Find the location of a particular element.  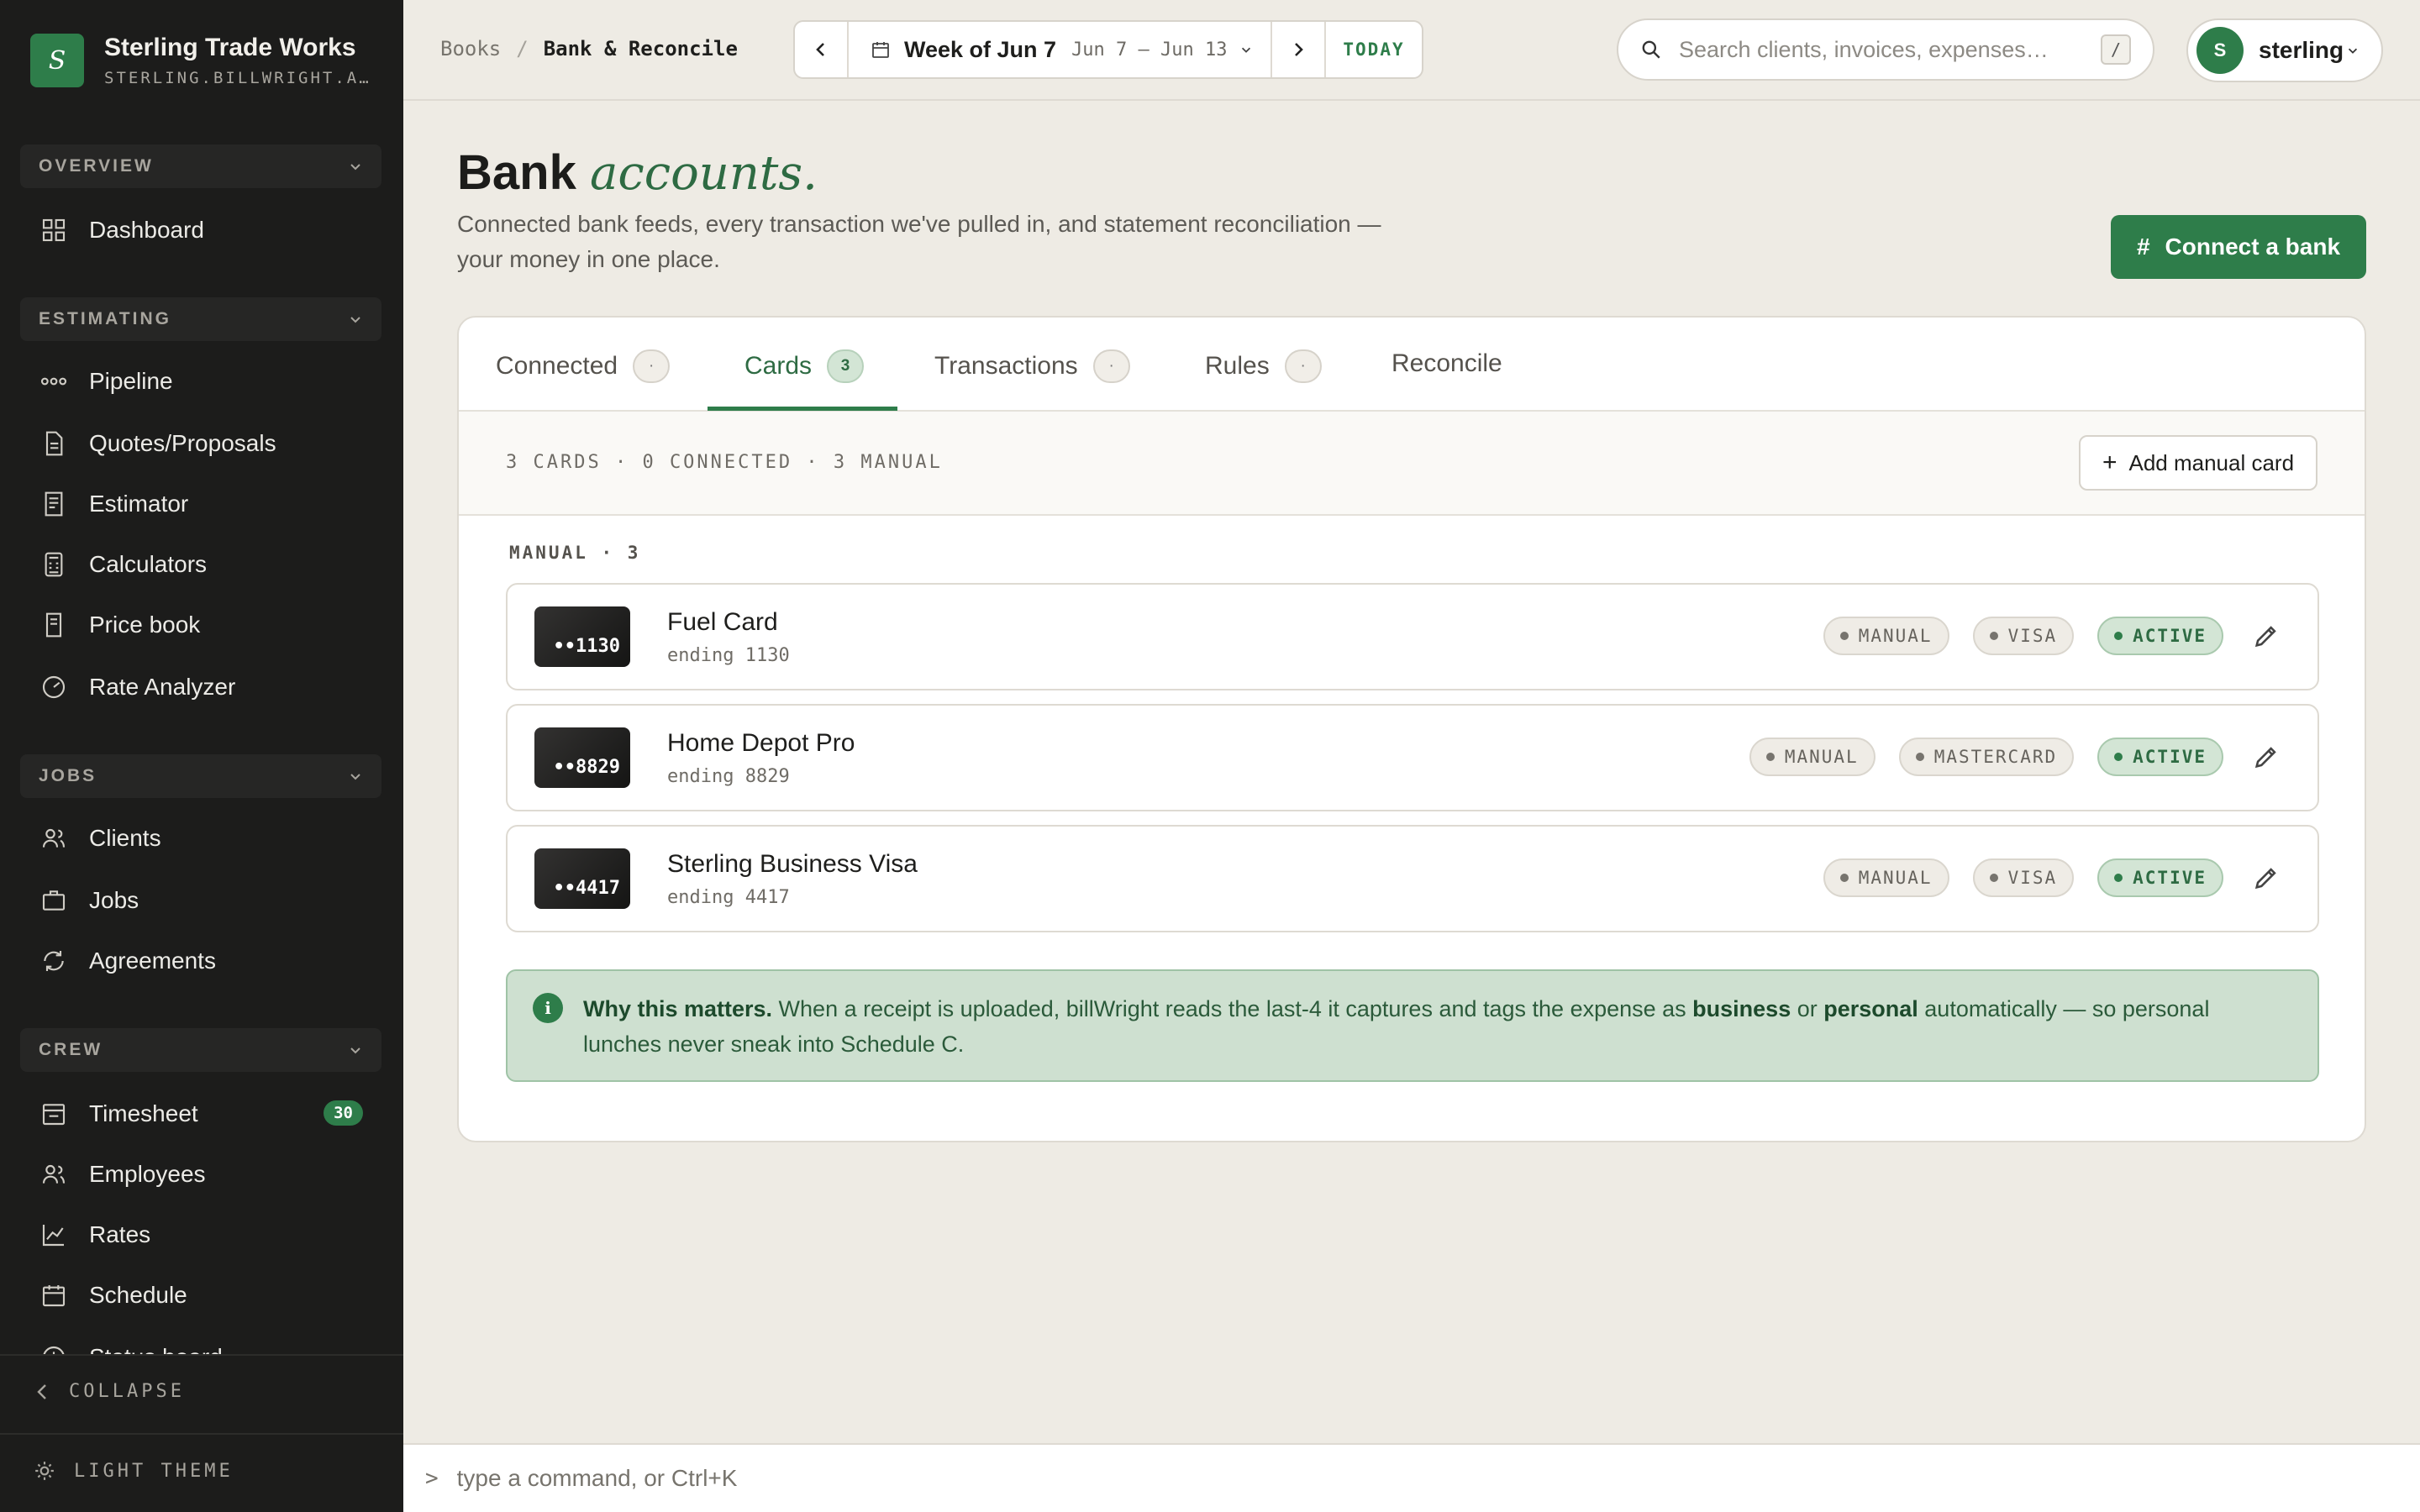

user-menu: S sterling is located at coordinates (2284, 50).